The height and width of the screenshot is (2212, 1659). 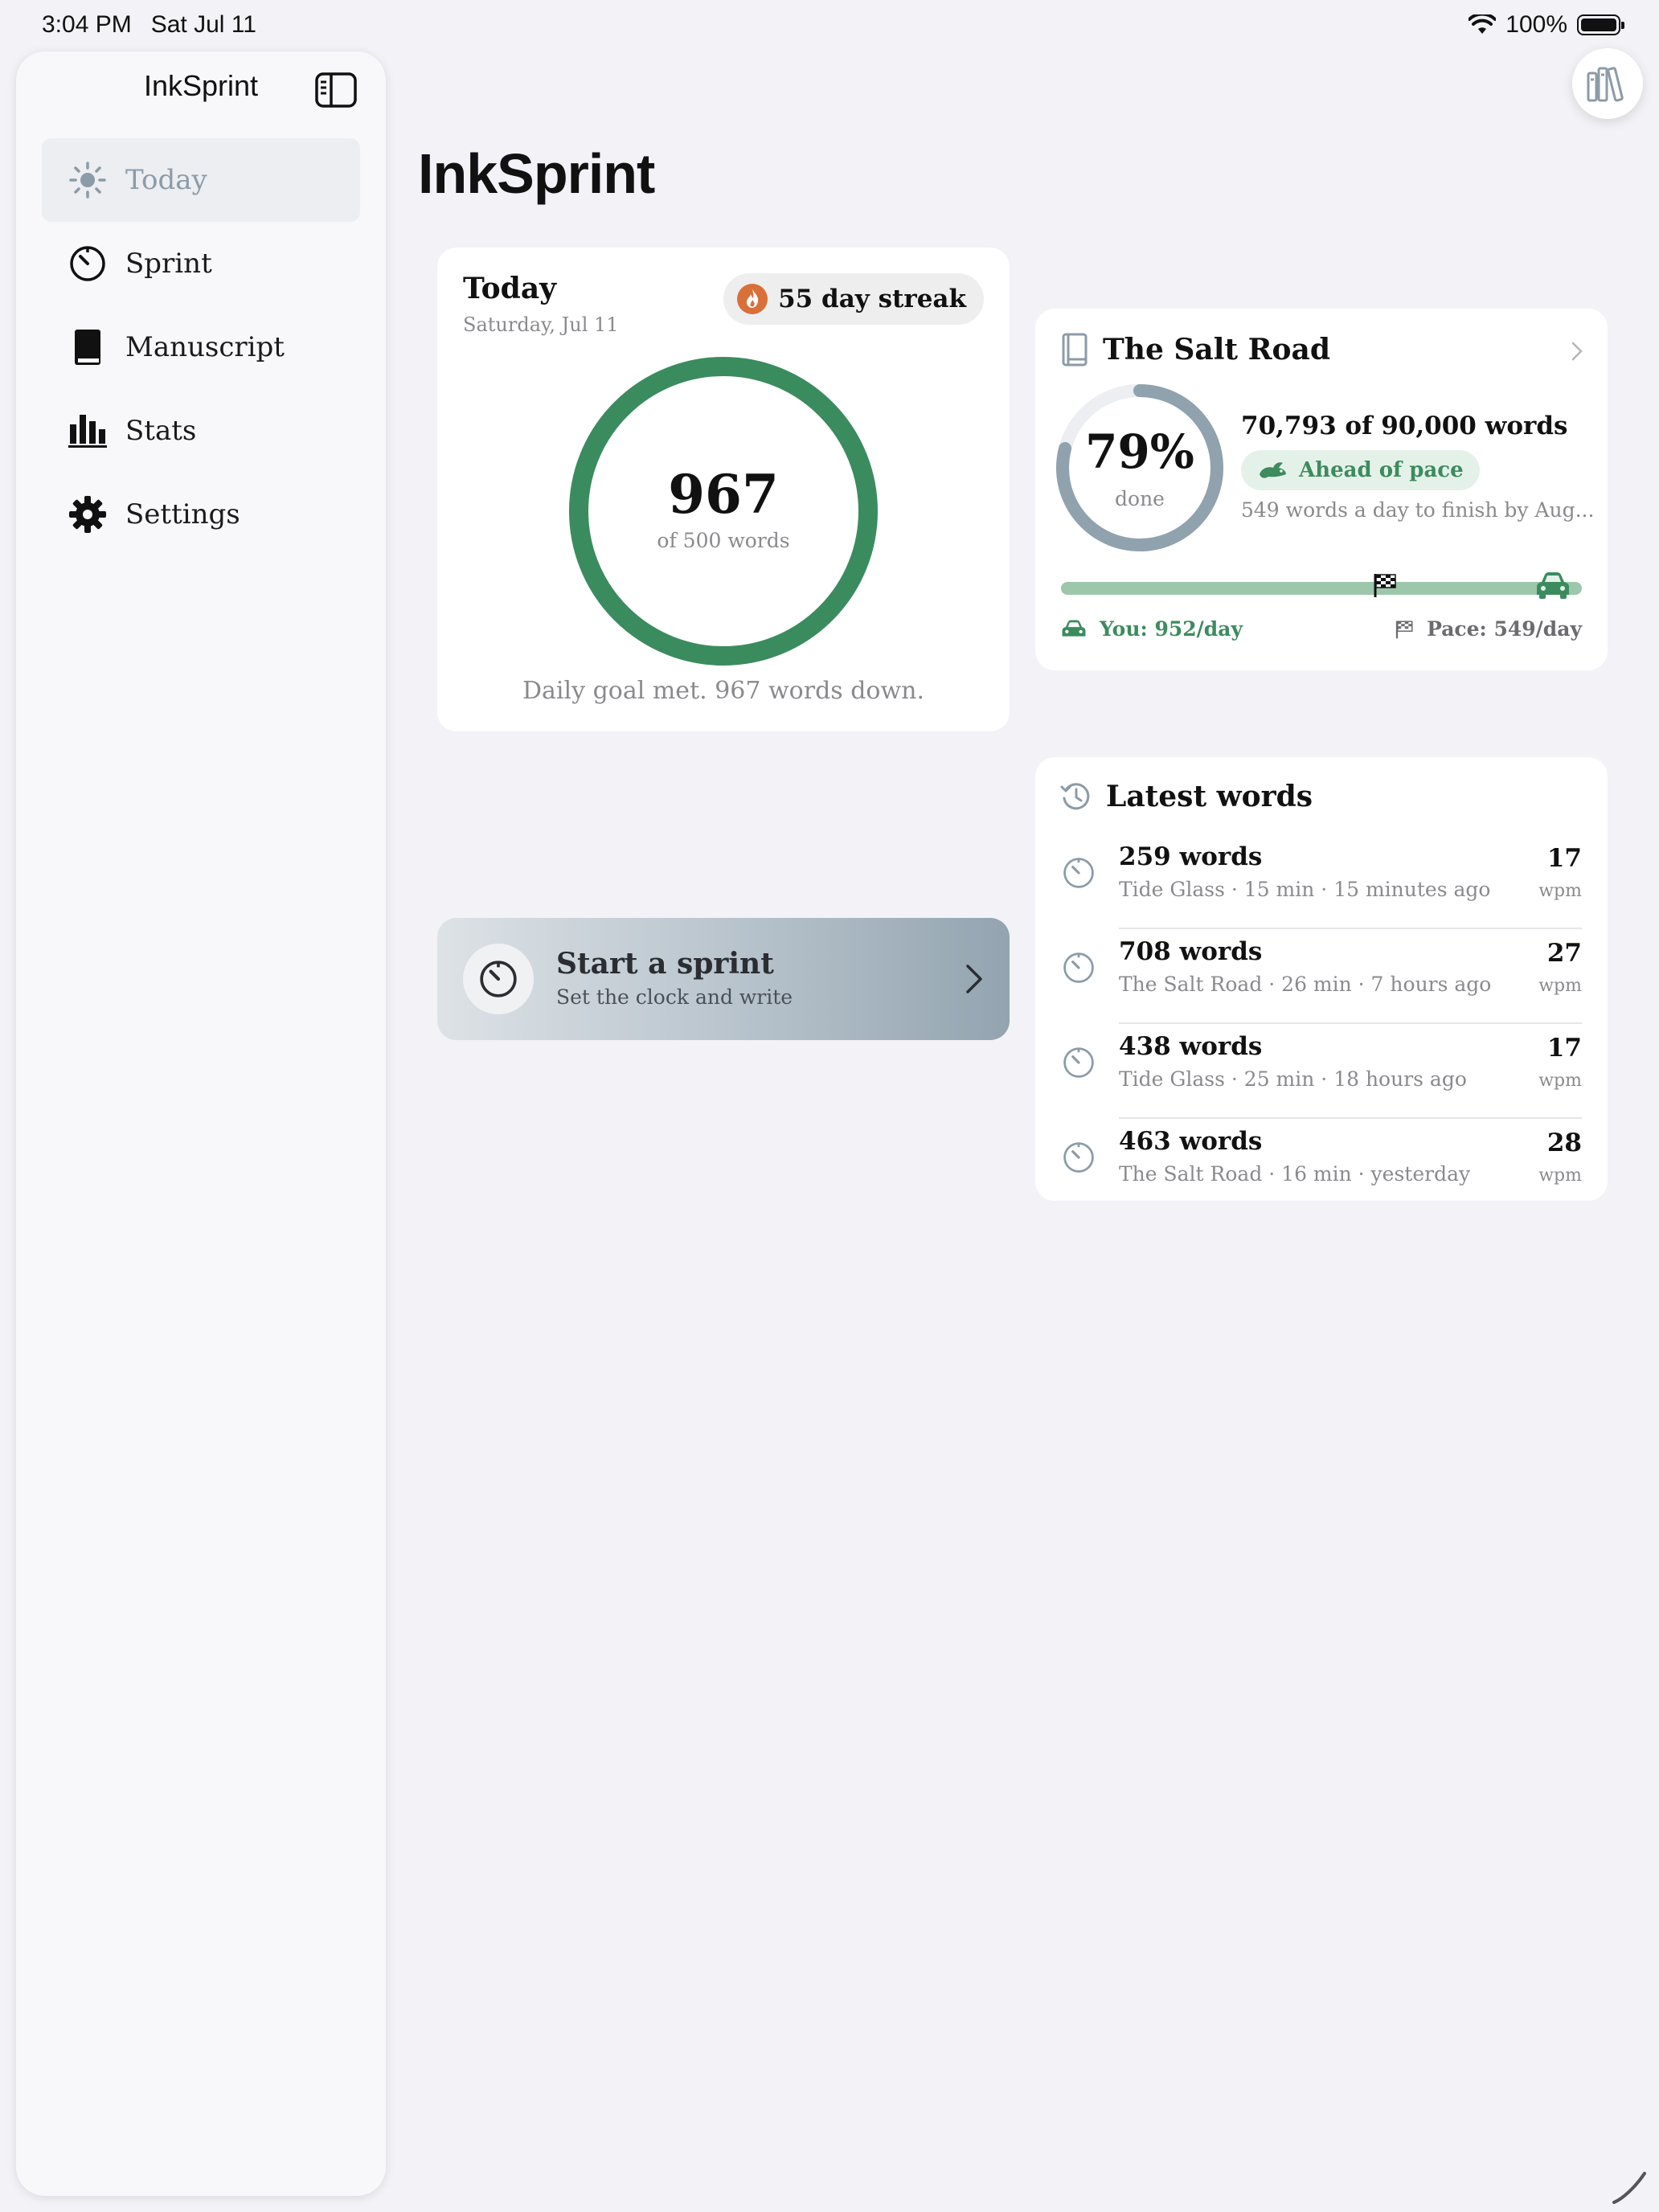 What do you see at coordinates (1504, 629) in the screenshot?
I see `target-pace-label: Pace: 549/day` at bounding box center [1504, 629].